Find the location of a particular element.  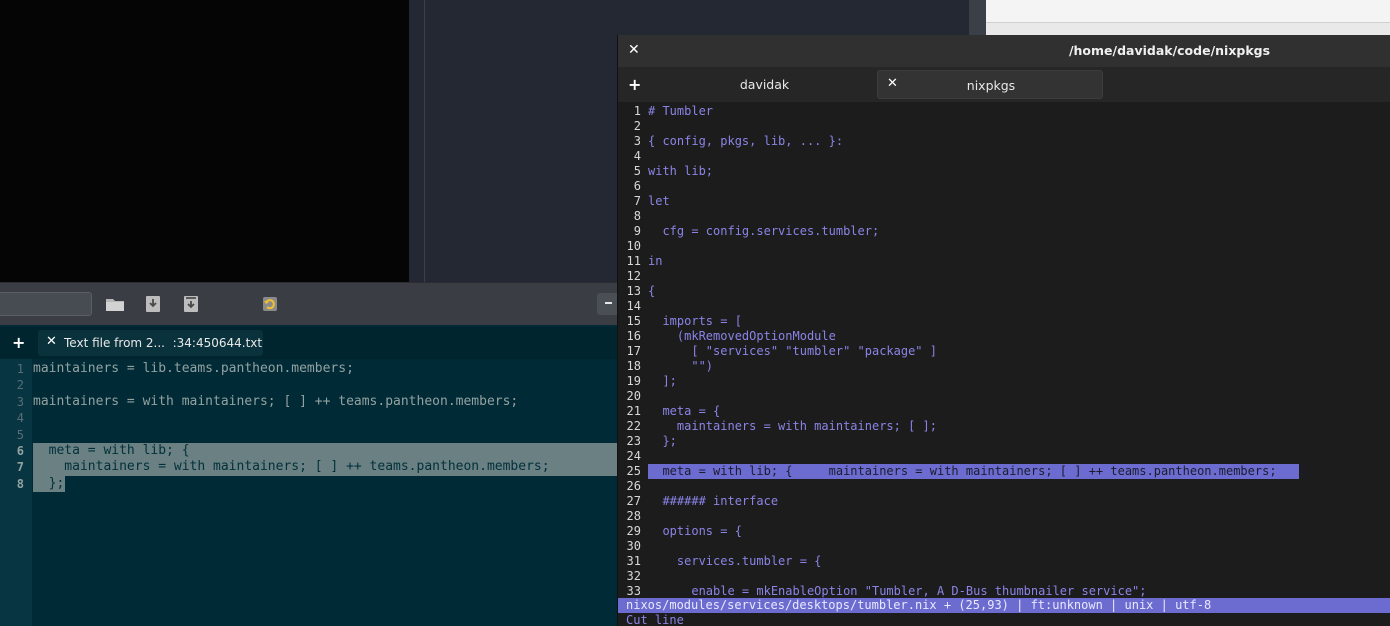

code-line: maintainers = with maintainers; [ ]; is located at coordinates (792, 426).